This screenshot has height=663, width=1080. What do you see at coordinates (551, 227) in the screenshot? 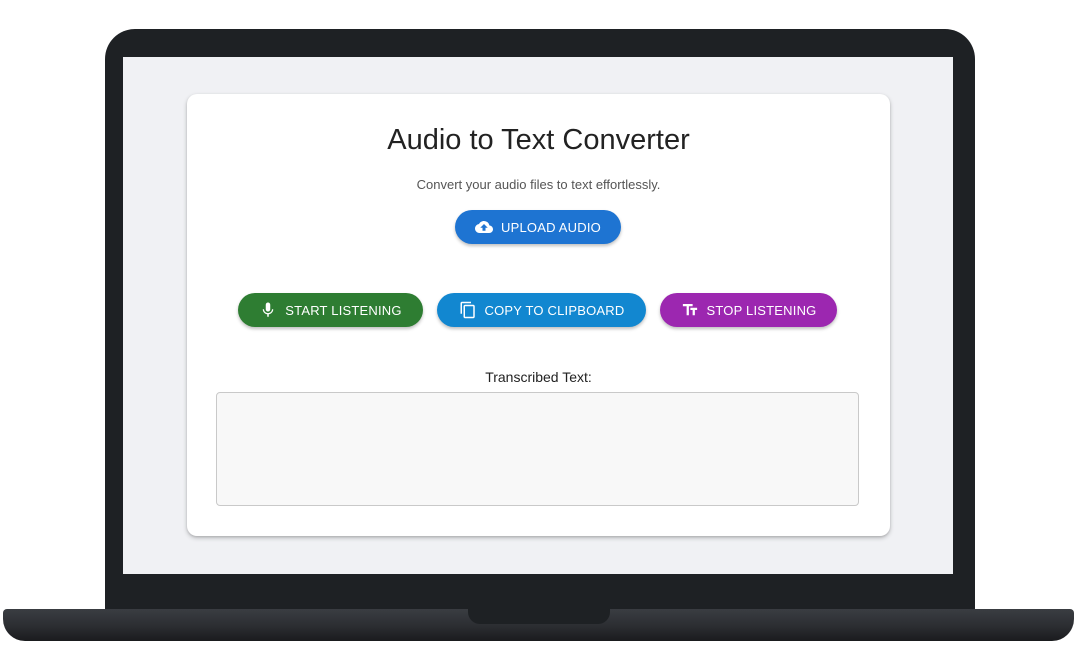
I see `upload-audio-label: UPLOAD AUDIO` at bounding box center [551, 227].